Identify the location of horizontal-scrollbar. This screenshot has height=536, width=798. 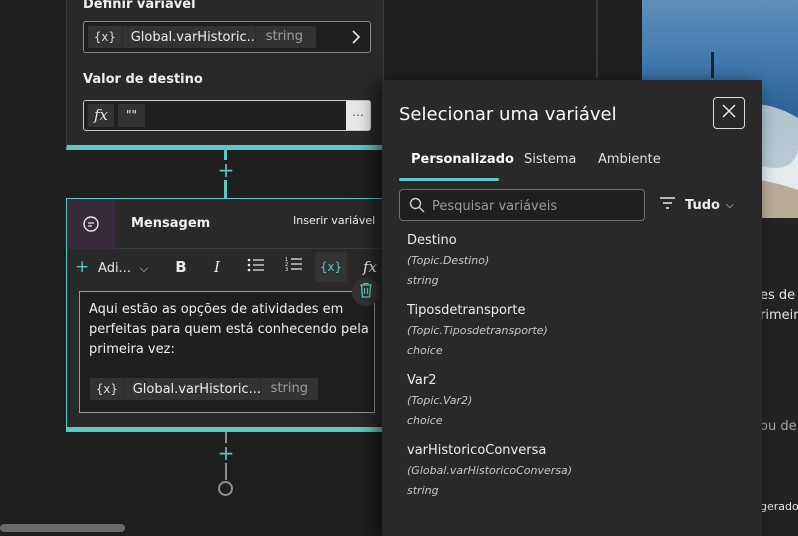
(62, 528).